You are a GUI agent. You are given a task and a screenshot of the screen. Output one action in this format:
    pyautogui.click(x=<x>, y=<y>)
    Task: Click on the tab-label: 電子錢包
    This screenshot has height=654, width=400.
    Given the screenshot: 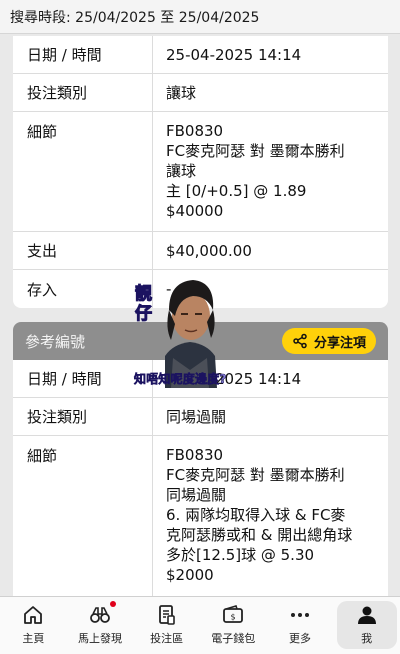 What is the action you would take?
    pyautogui.click(x=233, y=638)
    